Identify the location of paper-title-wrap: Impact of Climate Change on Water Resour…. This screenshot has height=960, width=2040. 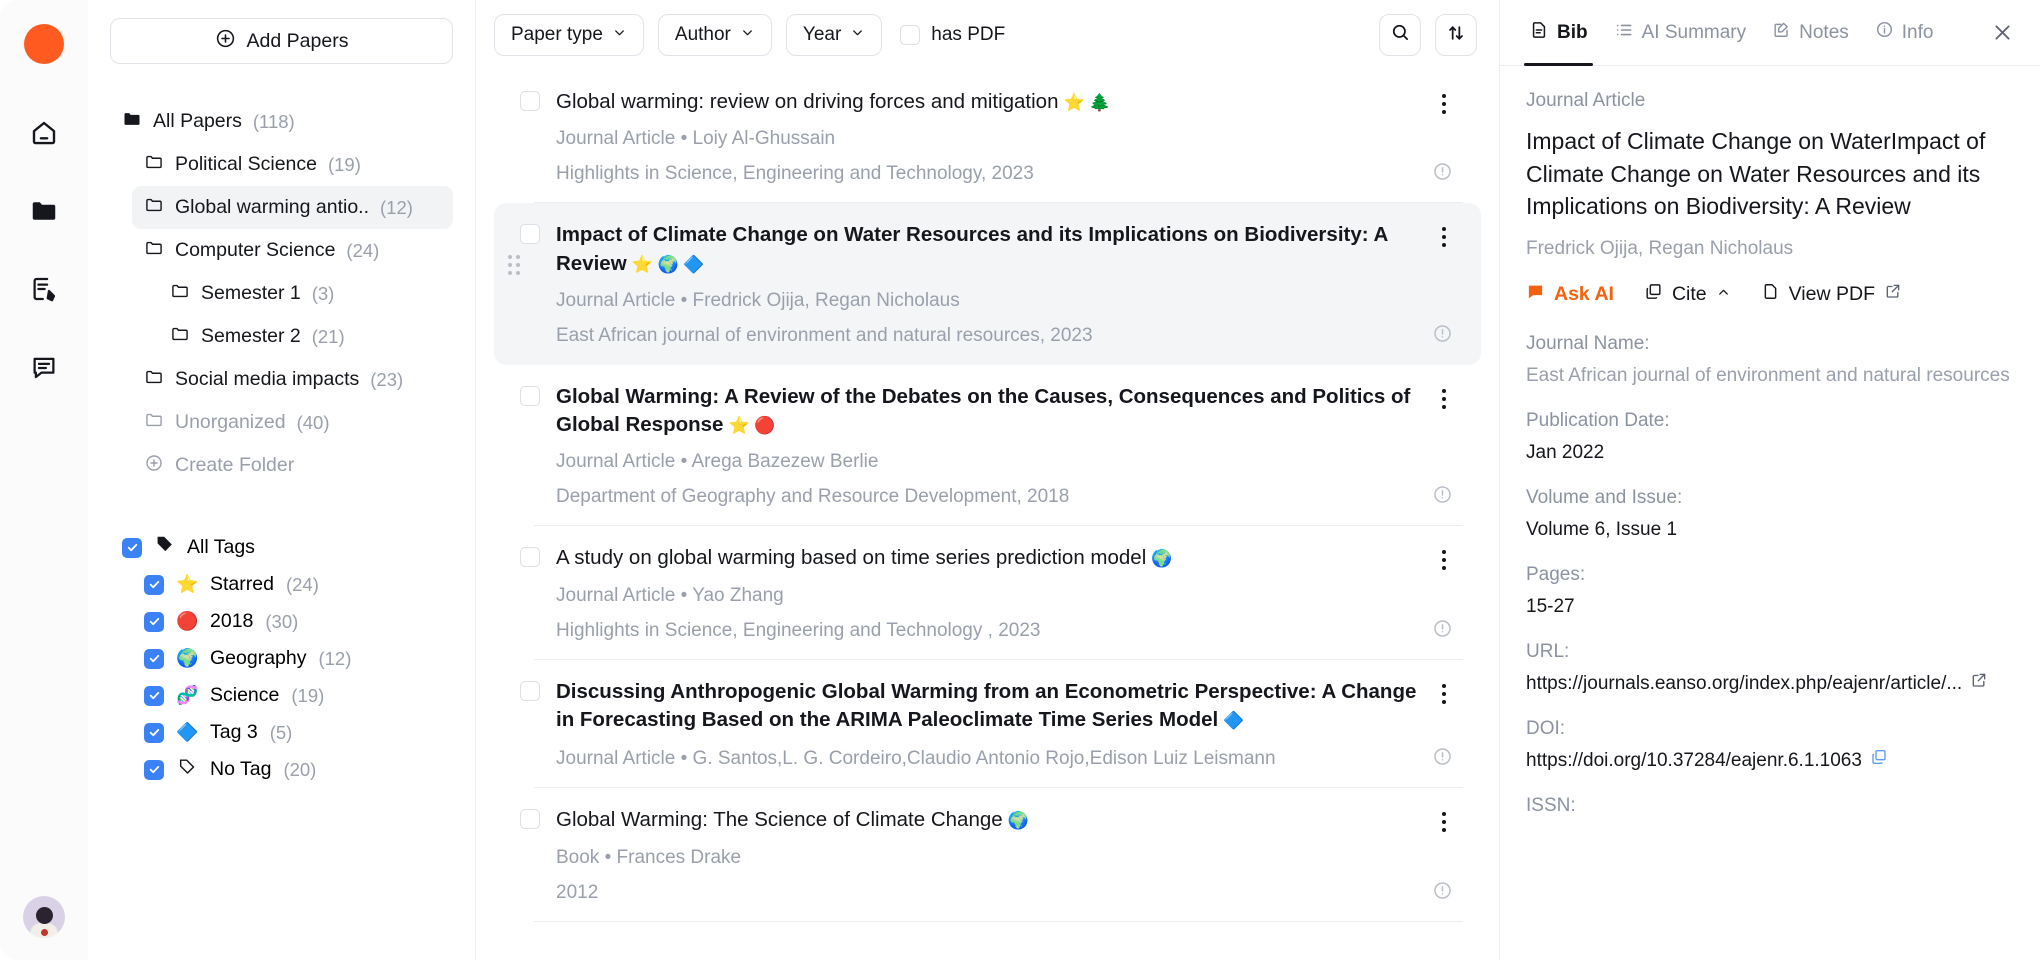
(986, 249).